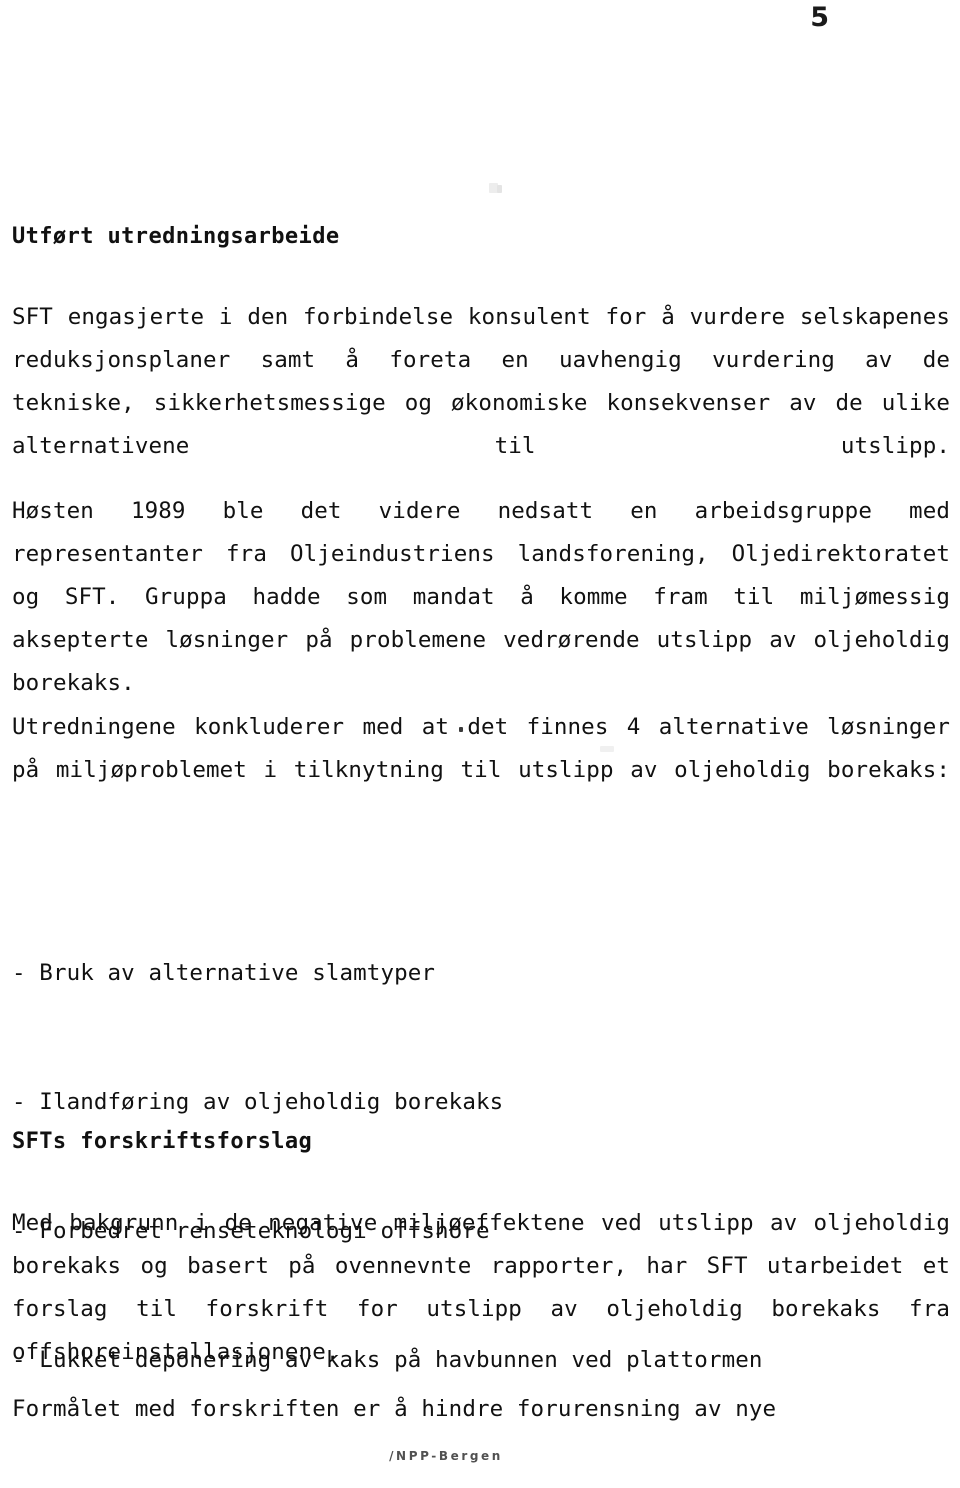 Image resolution: width=960 pixels, height=1488 pixels. Describe the element at coordinates (224, 973) in the screenshot. I see `list-item: - Bruk av alternative slamtyper` at that location.